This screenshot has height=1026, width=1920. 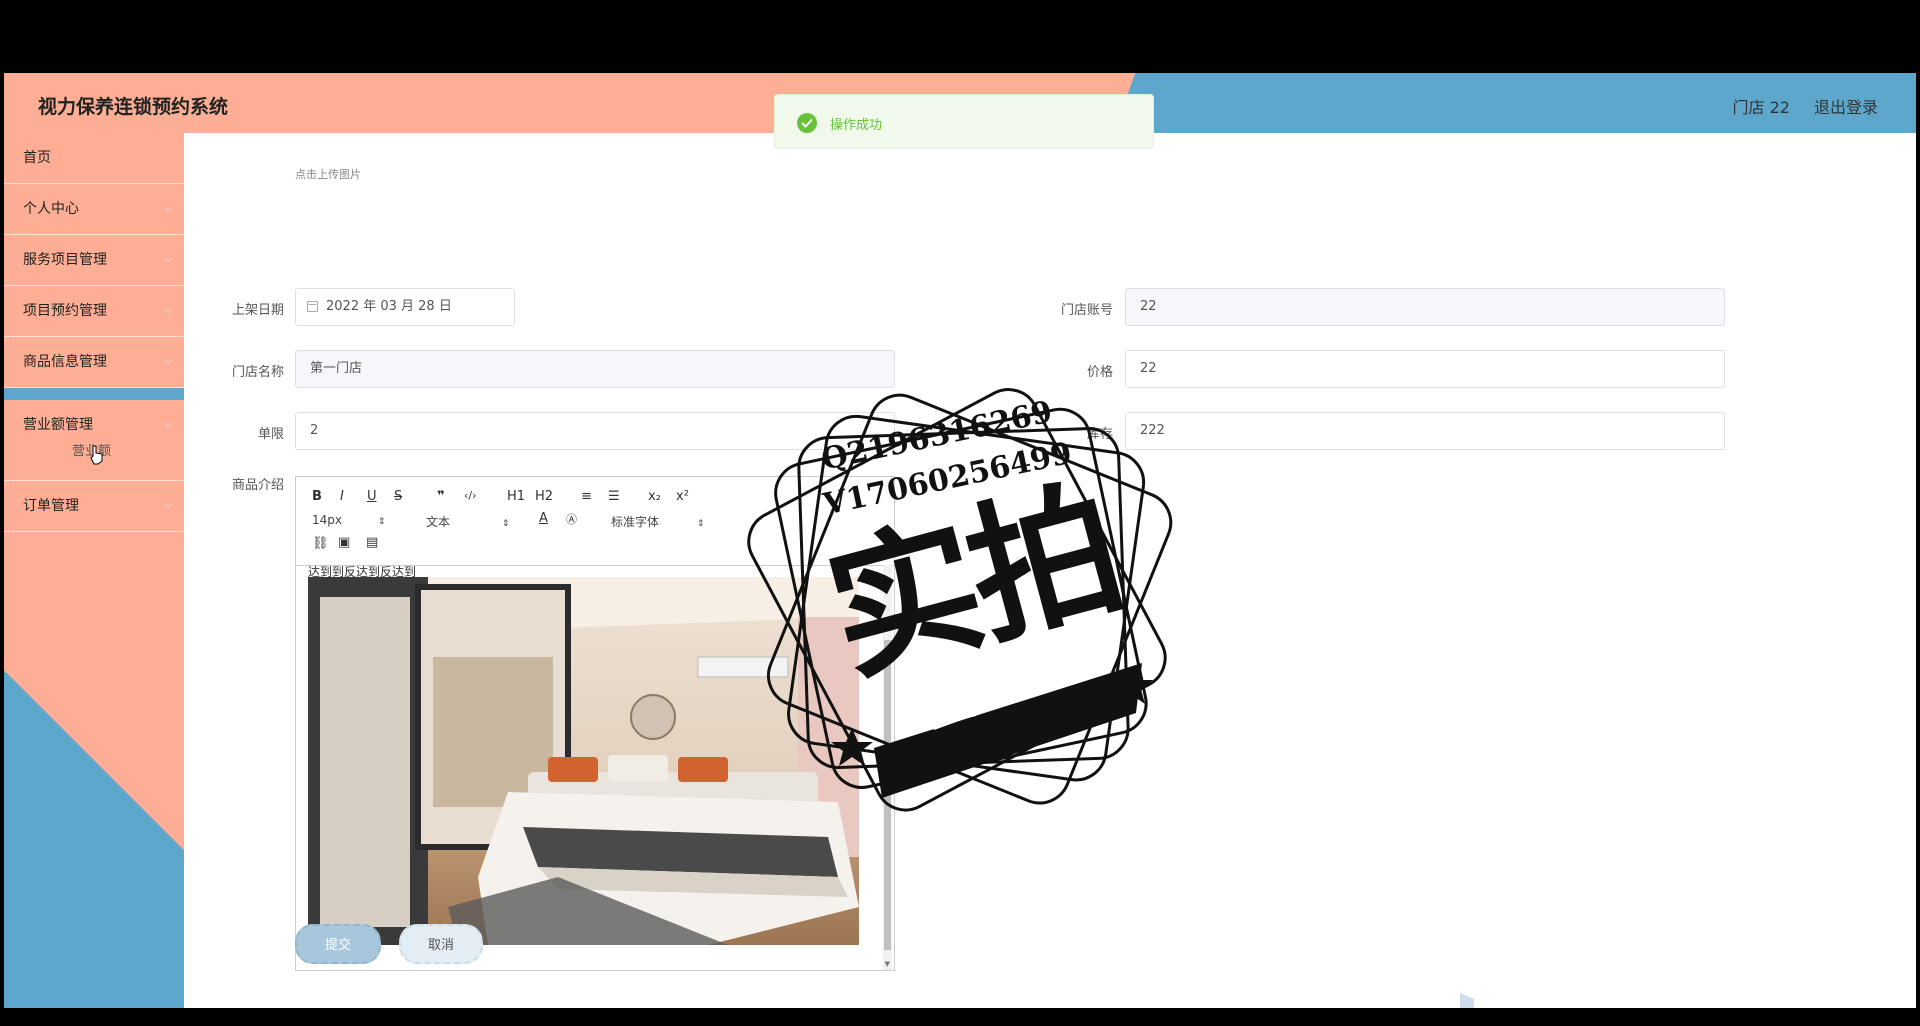 I want to click on sidebar-item-service-management: 服务项目管理 ⌵, so click(x=94, y=260).